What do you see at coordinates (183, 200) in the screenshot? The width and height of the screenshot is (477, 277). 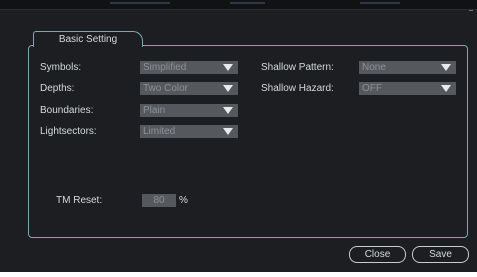 I see `tm-reset-unit: %` at bounding box center [183, 200].